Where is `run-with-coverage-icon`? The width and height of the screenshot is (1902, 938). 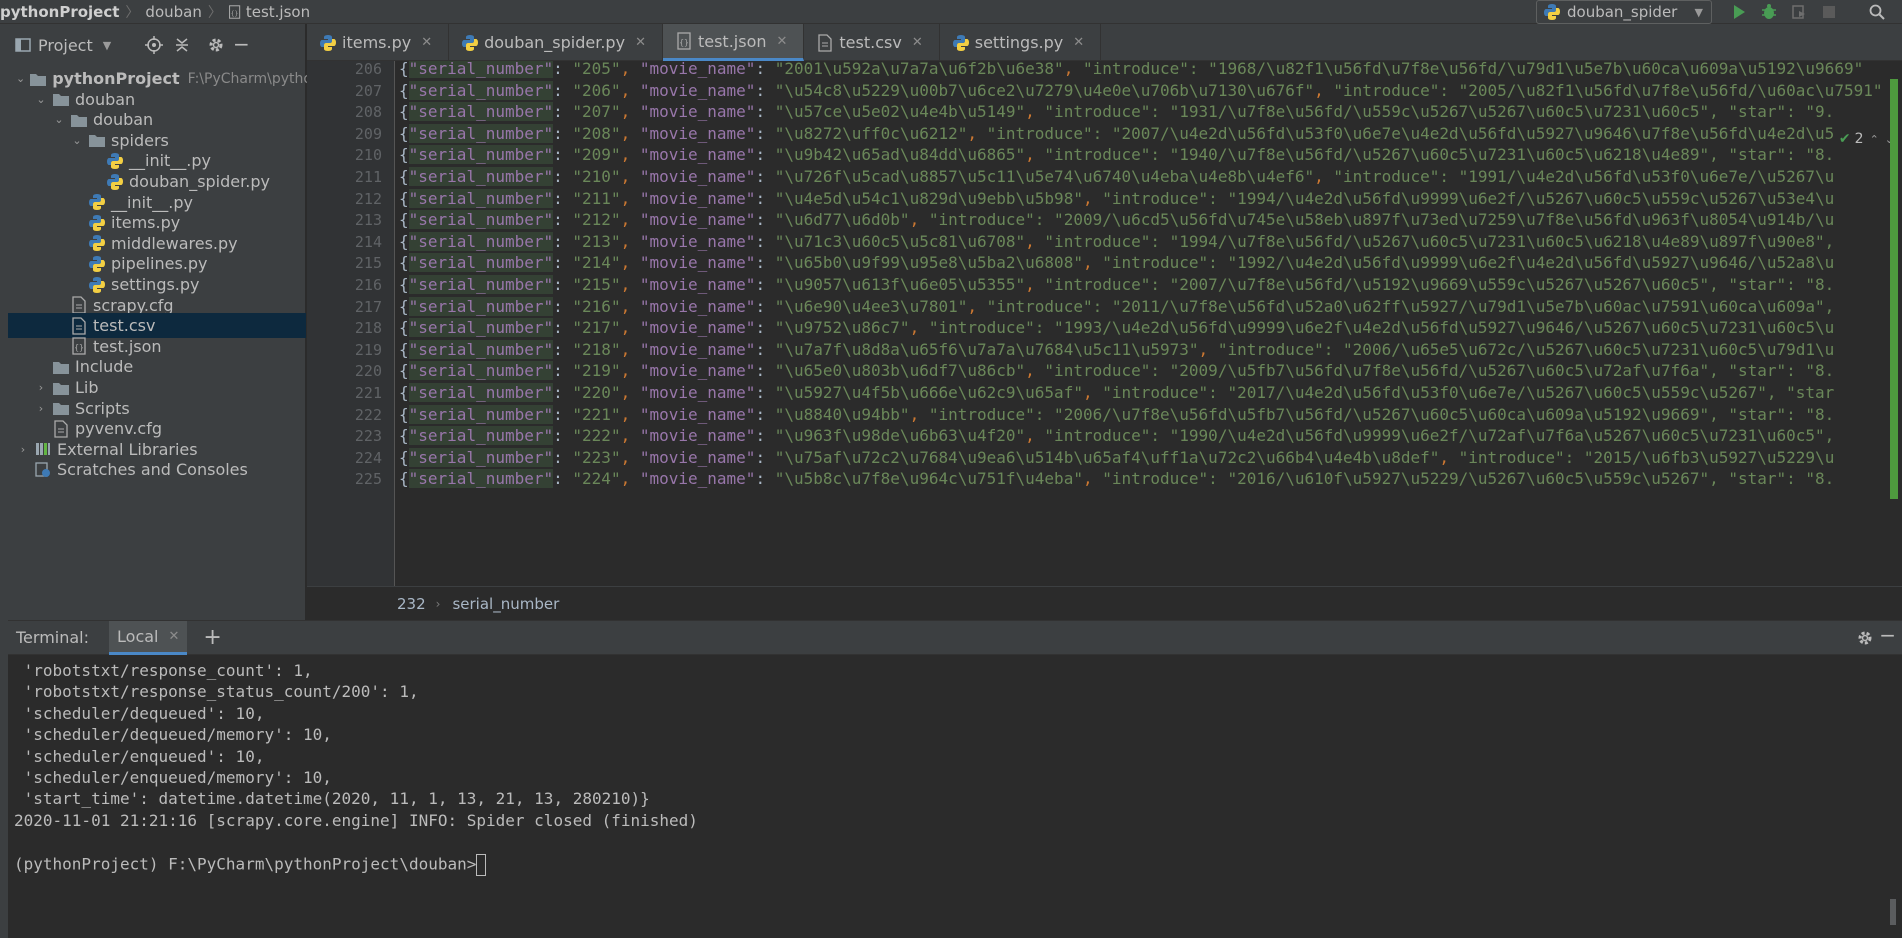
run-with-coverage-icon is located at coordinates (1799, 12).